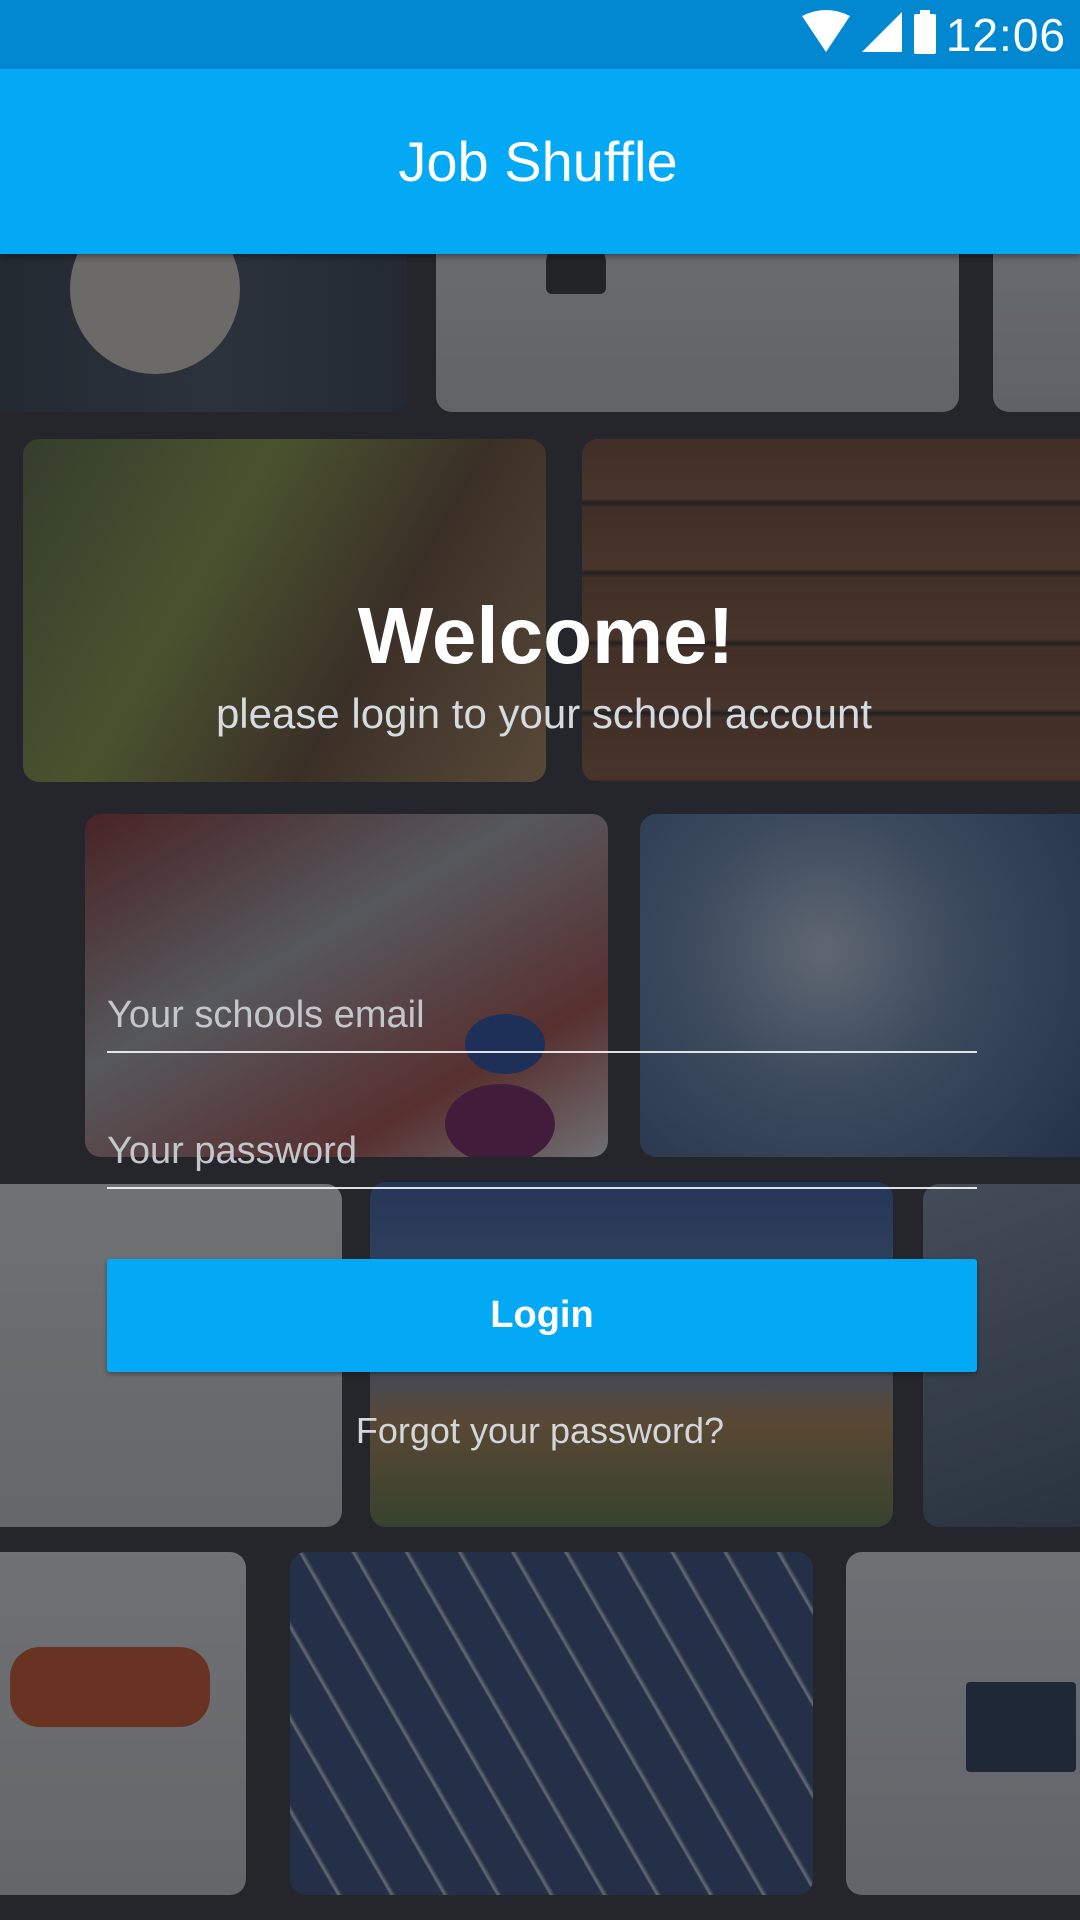 This screenshot has height=1920, width=1080. What do you see at coordinates (882, 34) in the screenshot?
I see `signal-icon` at bounding box center [882, 34].